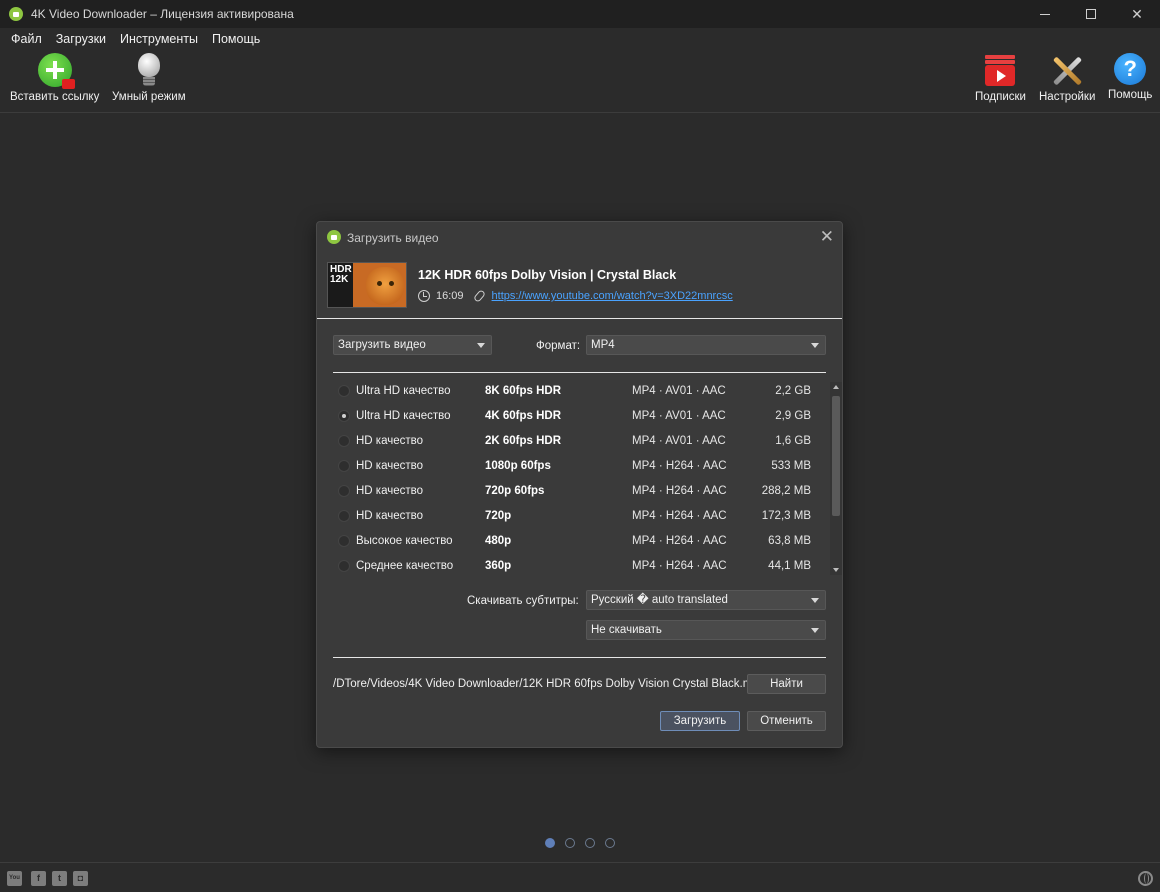  I want to click on scrollbar-thumb, so click(836, 456).